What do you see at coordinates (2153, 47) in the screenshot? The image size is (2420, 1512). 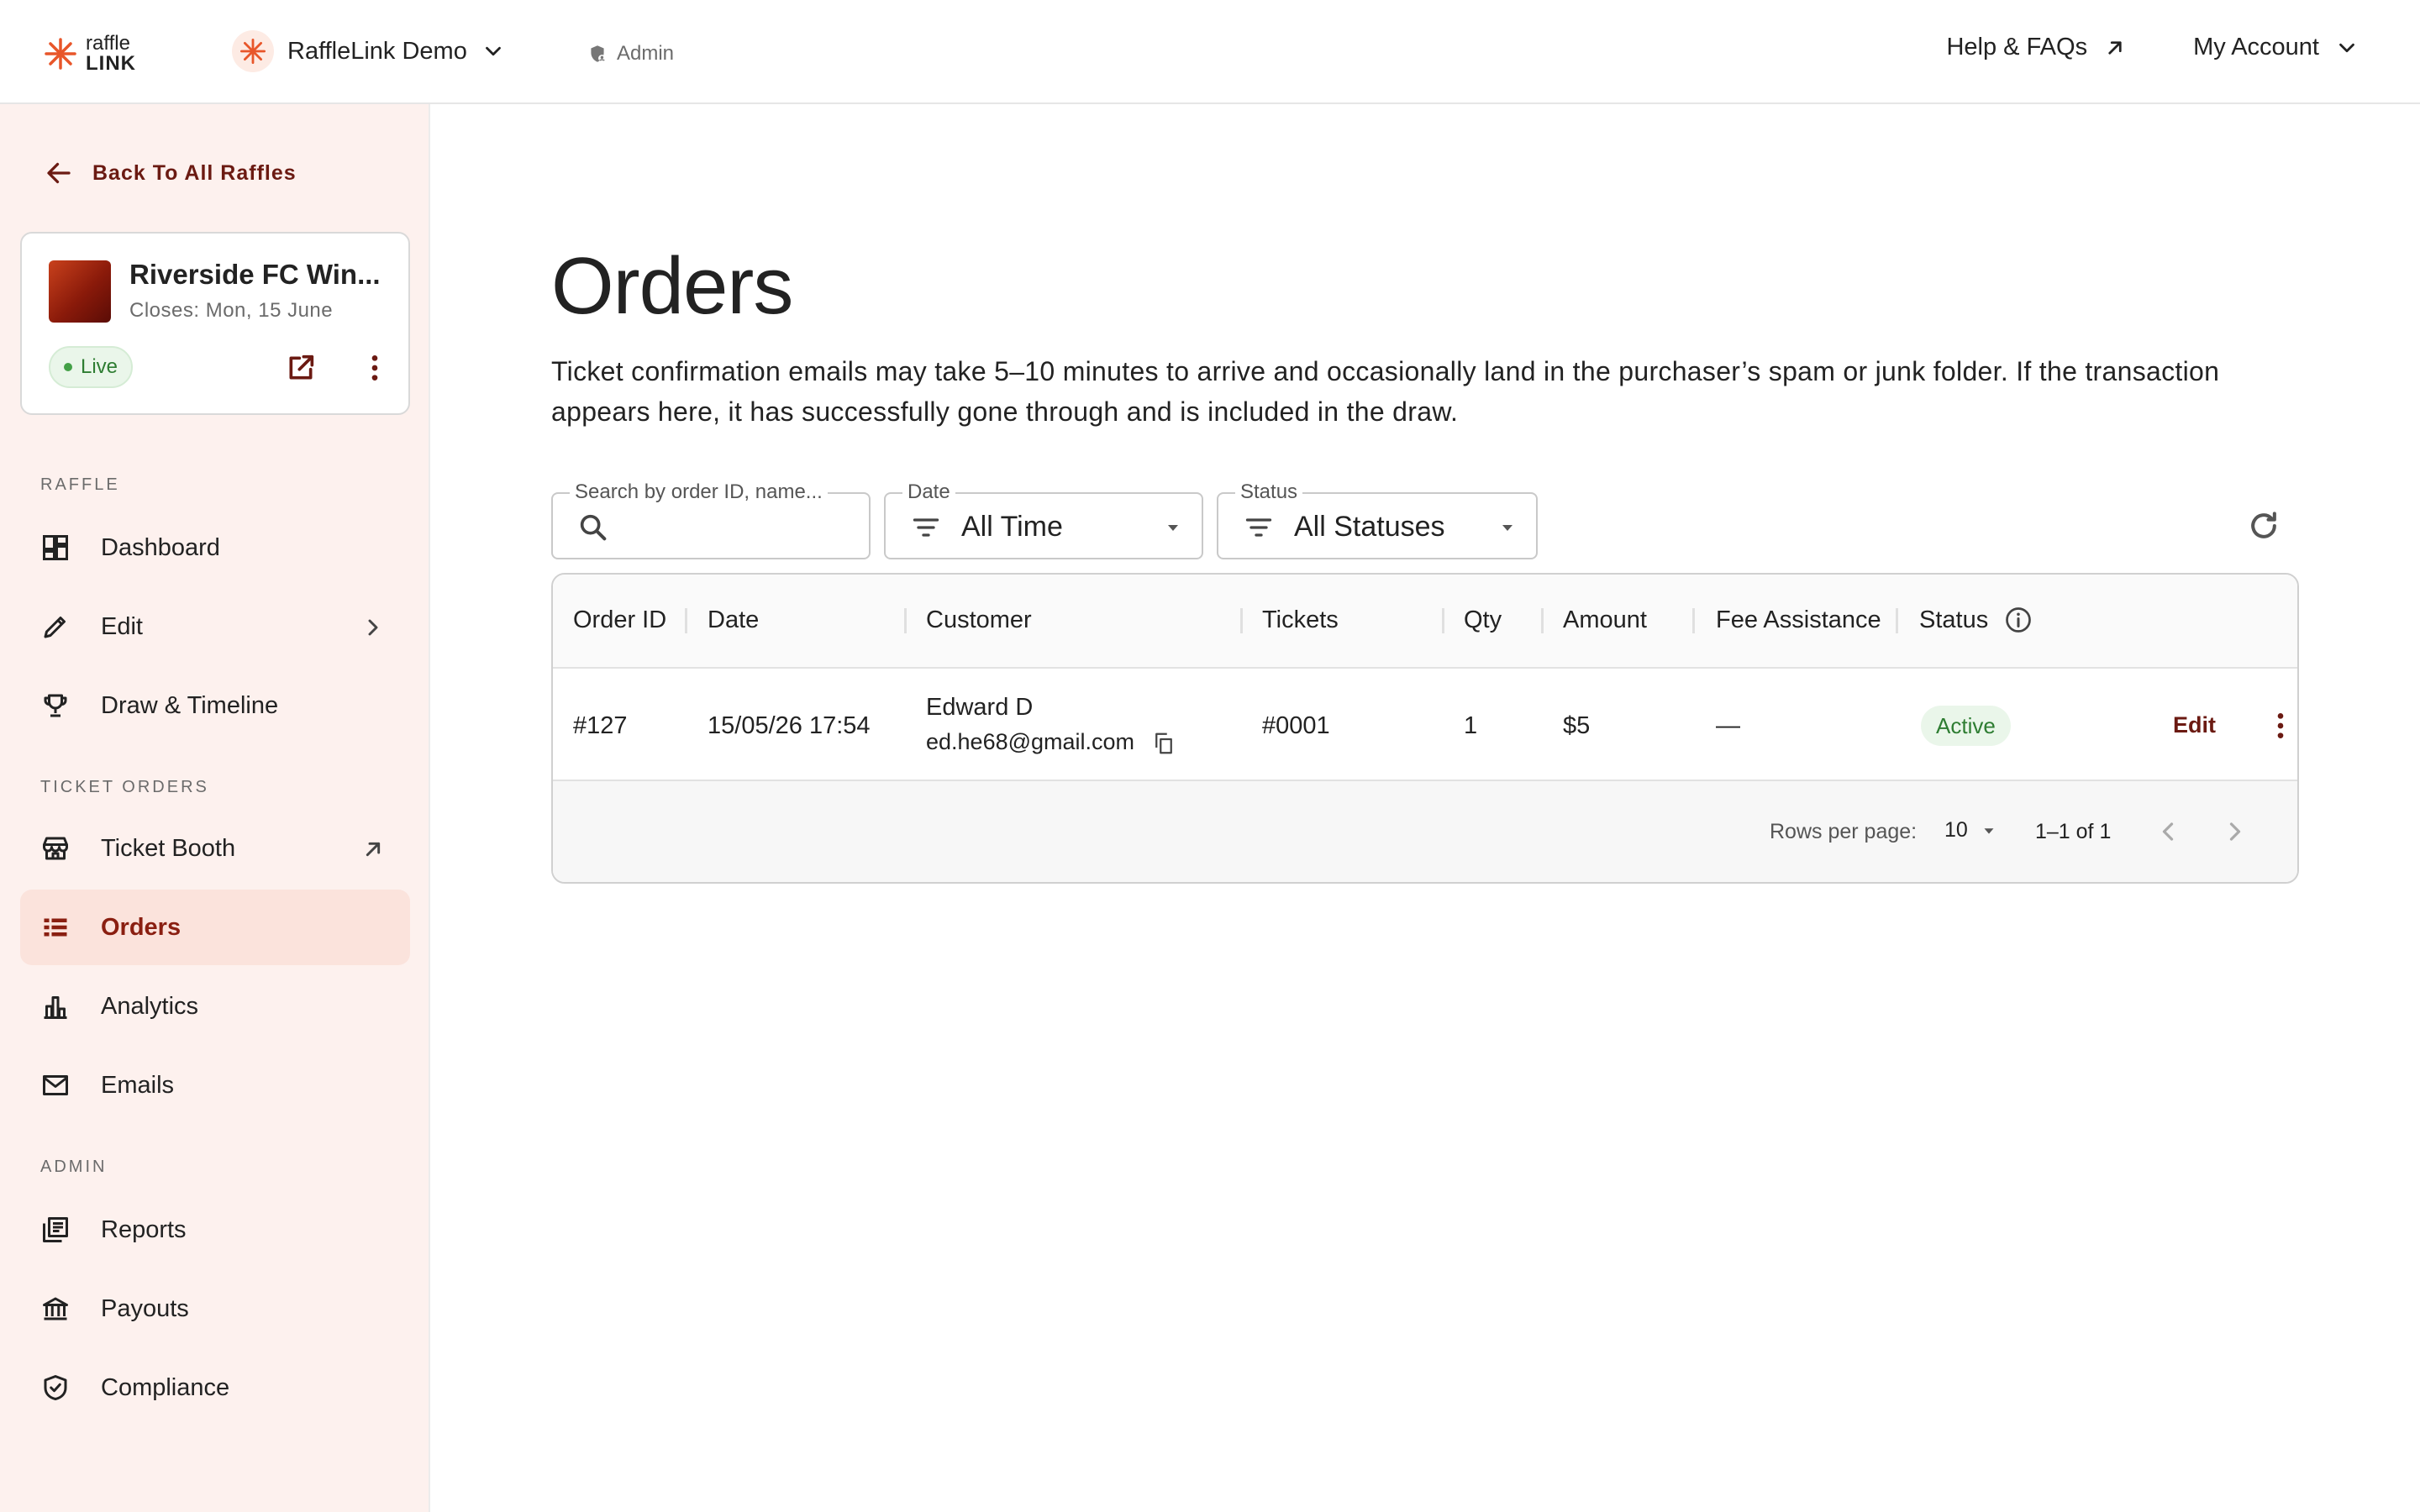 I see `top-nav: Help & FAQs My Account` at bounding box center [2153, 47].